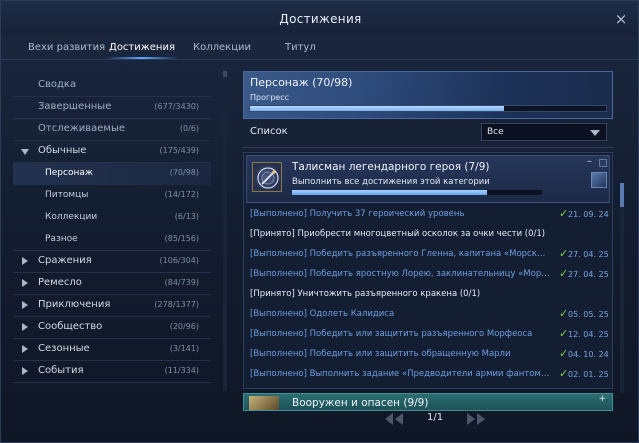 The image size is (639, 443). What do you see at coordinates (69, 173) in the screenshot?
I see `sidebar-item-label: Персонаж` at bounding box center [69, 173].